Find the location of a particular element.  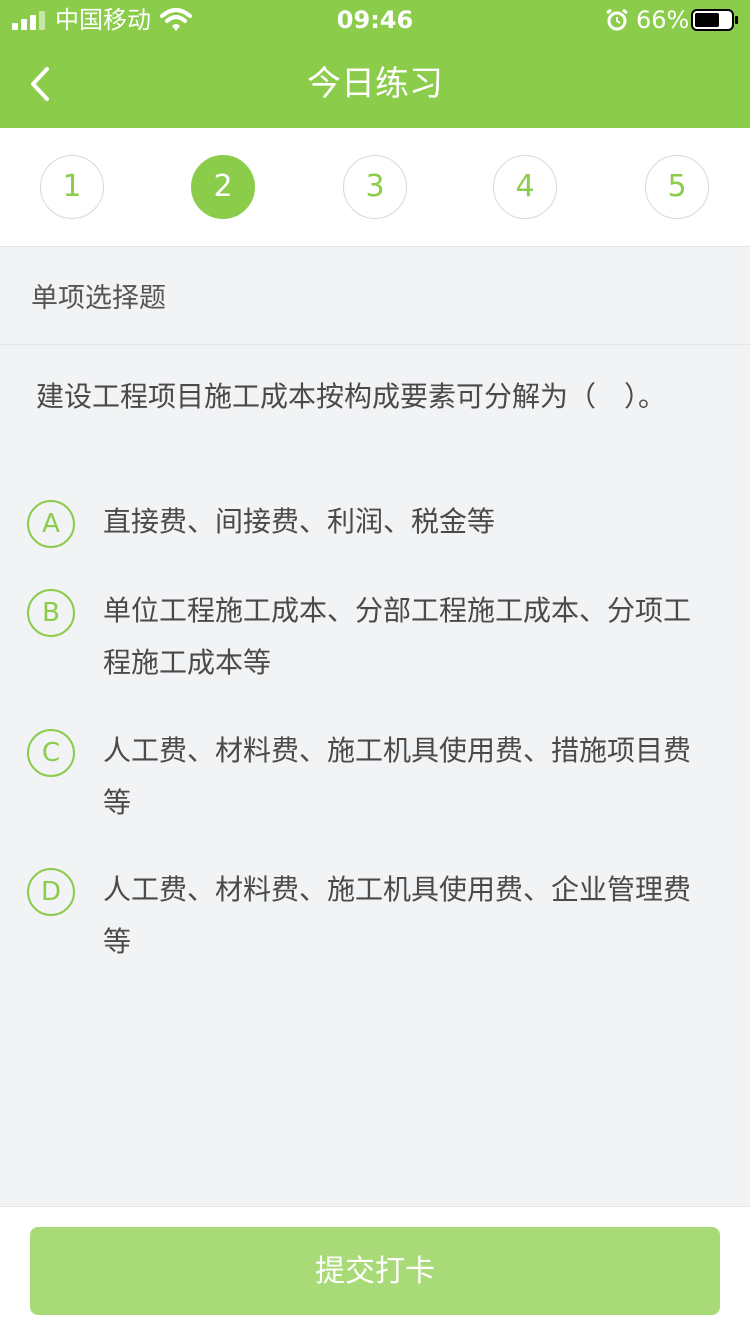

question-type-label: 单项选择题 is located at coordinates (98, 298).